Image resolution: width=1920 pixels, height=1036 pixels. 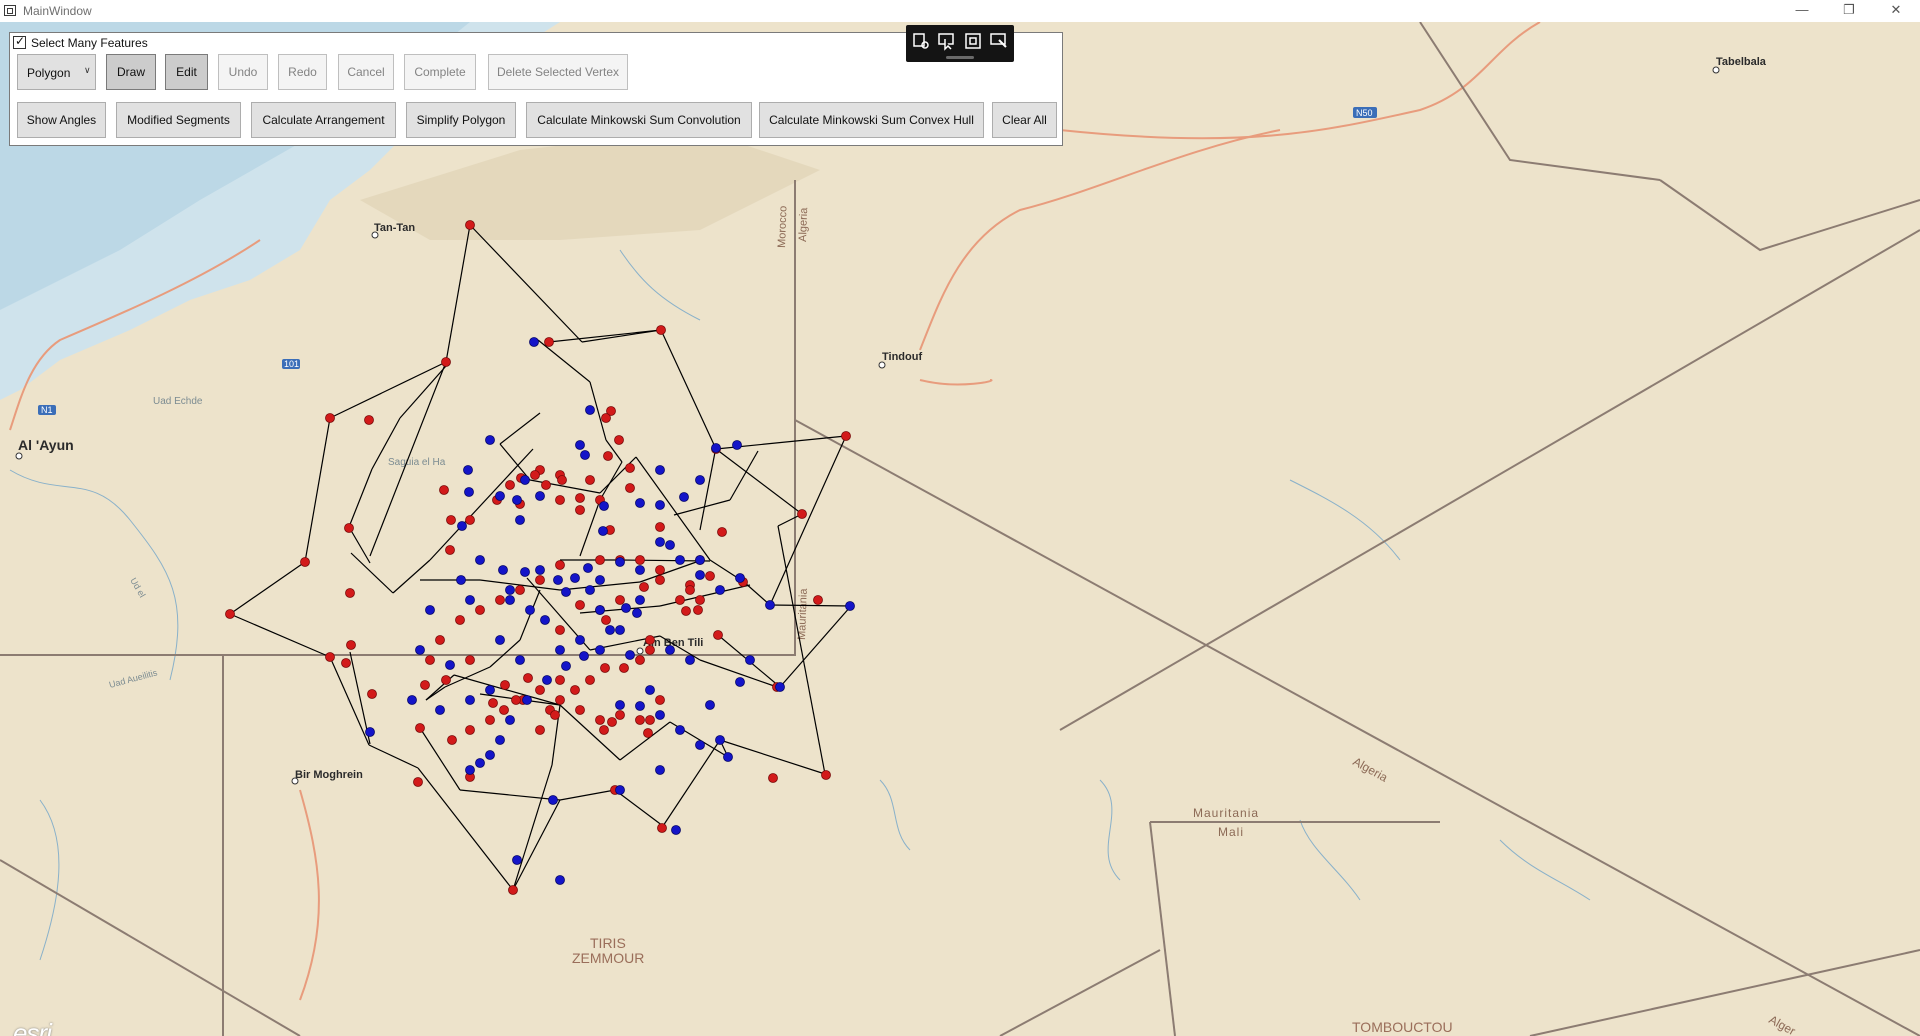 I want to click on show-angles-button: Show Angles, so click(x=61, y=120).